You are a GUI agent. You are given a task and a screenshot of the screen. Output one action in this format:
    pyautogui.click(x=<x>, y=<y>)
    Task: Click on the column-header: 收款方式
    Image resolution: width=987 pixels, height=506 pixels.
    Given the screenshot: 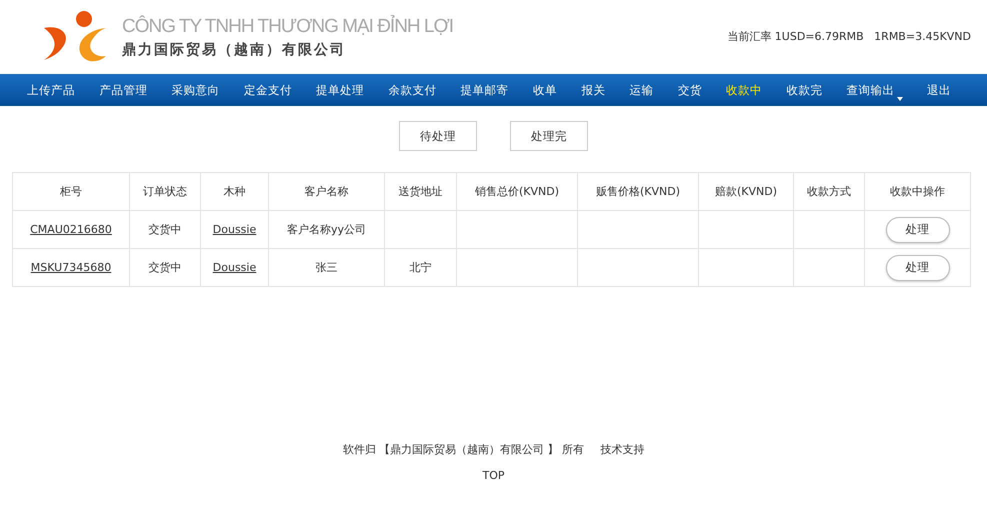 What is the action you would take?
    pyautogui.click(x=829, y=191)
    